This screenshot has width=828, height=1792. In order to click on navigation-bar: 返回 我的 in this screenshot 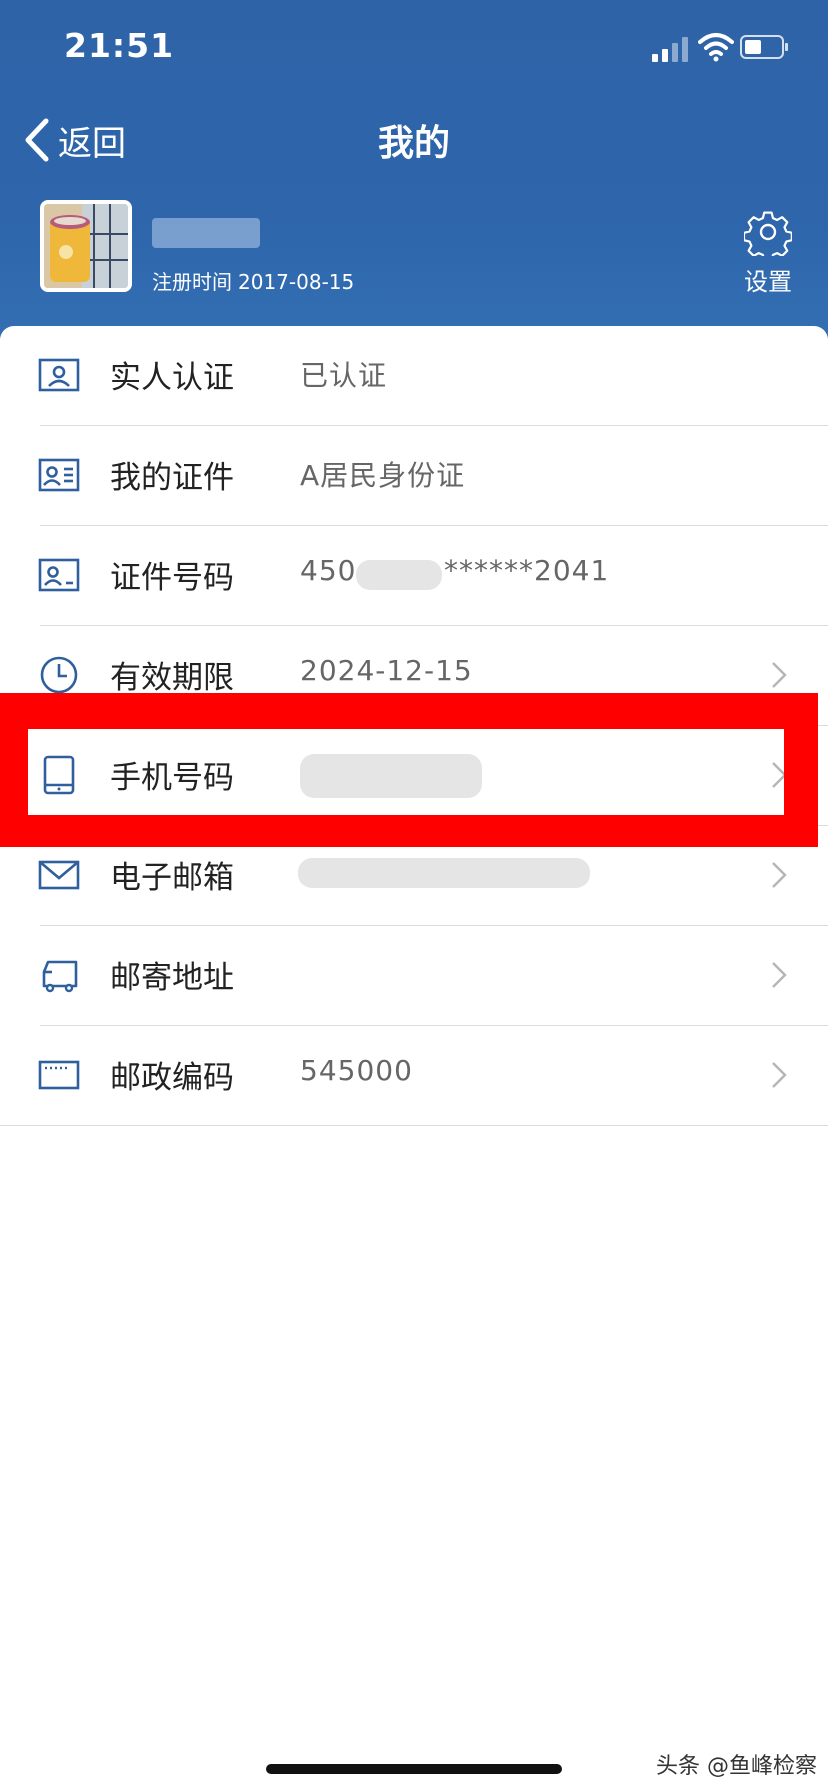, I will do `click(414, 143)`.